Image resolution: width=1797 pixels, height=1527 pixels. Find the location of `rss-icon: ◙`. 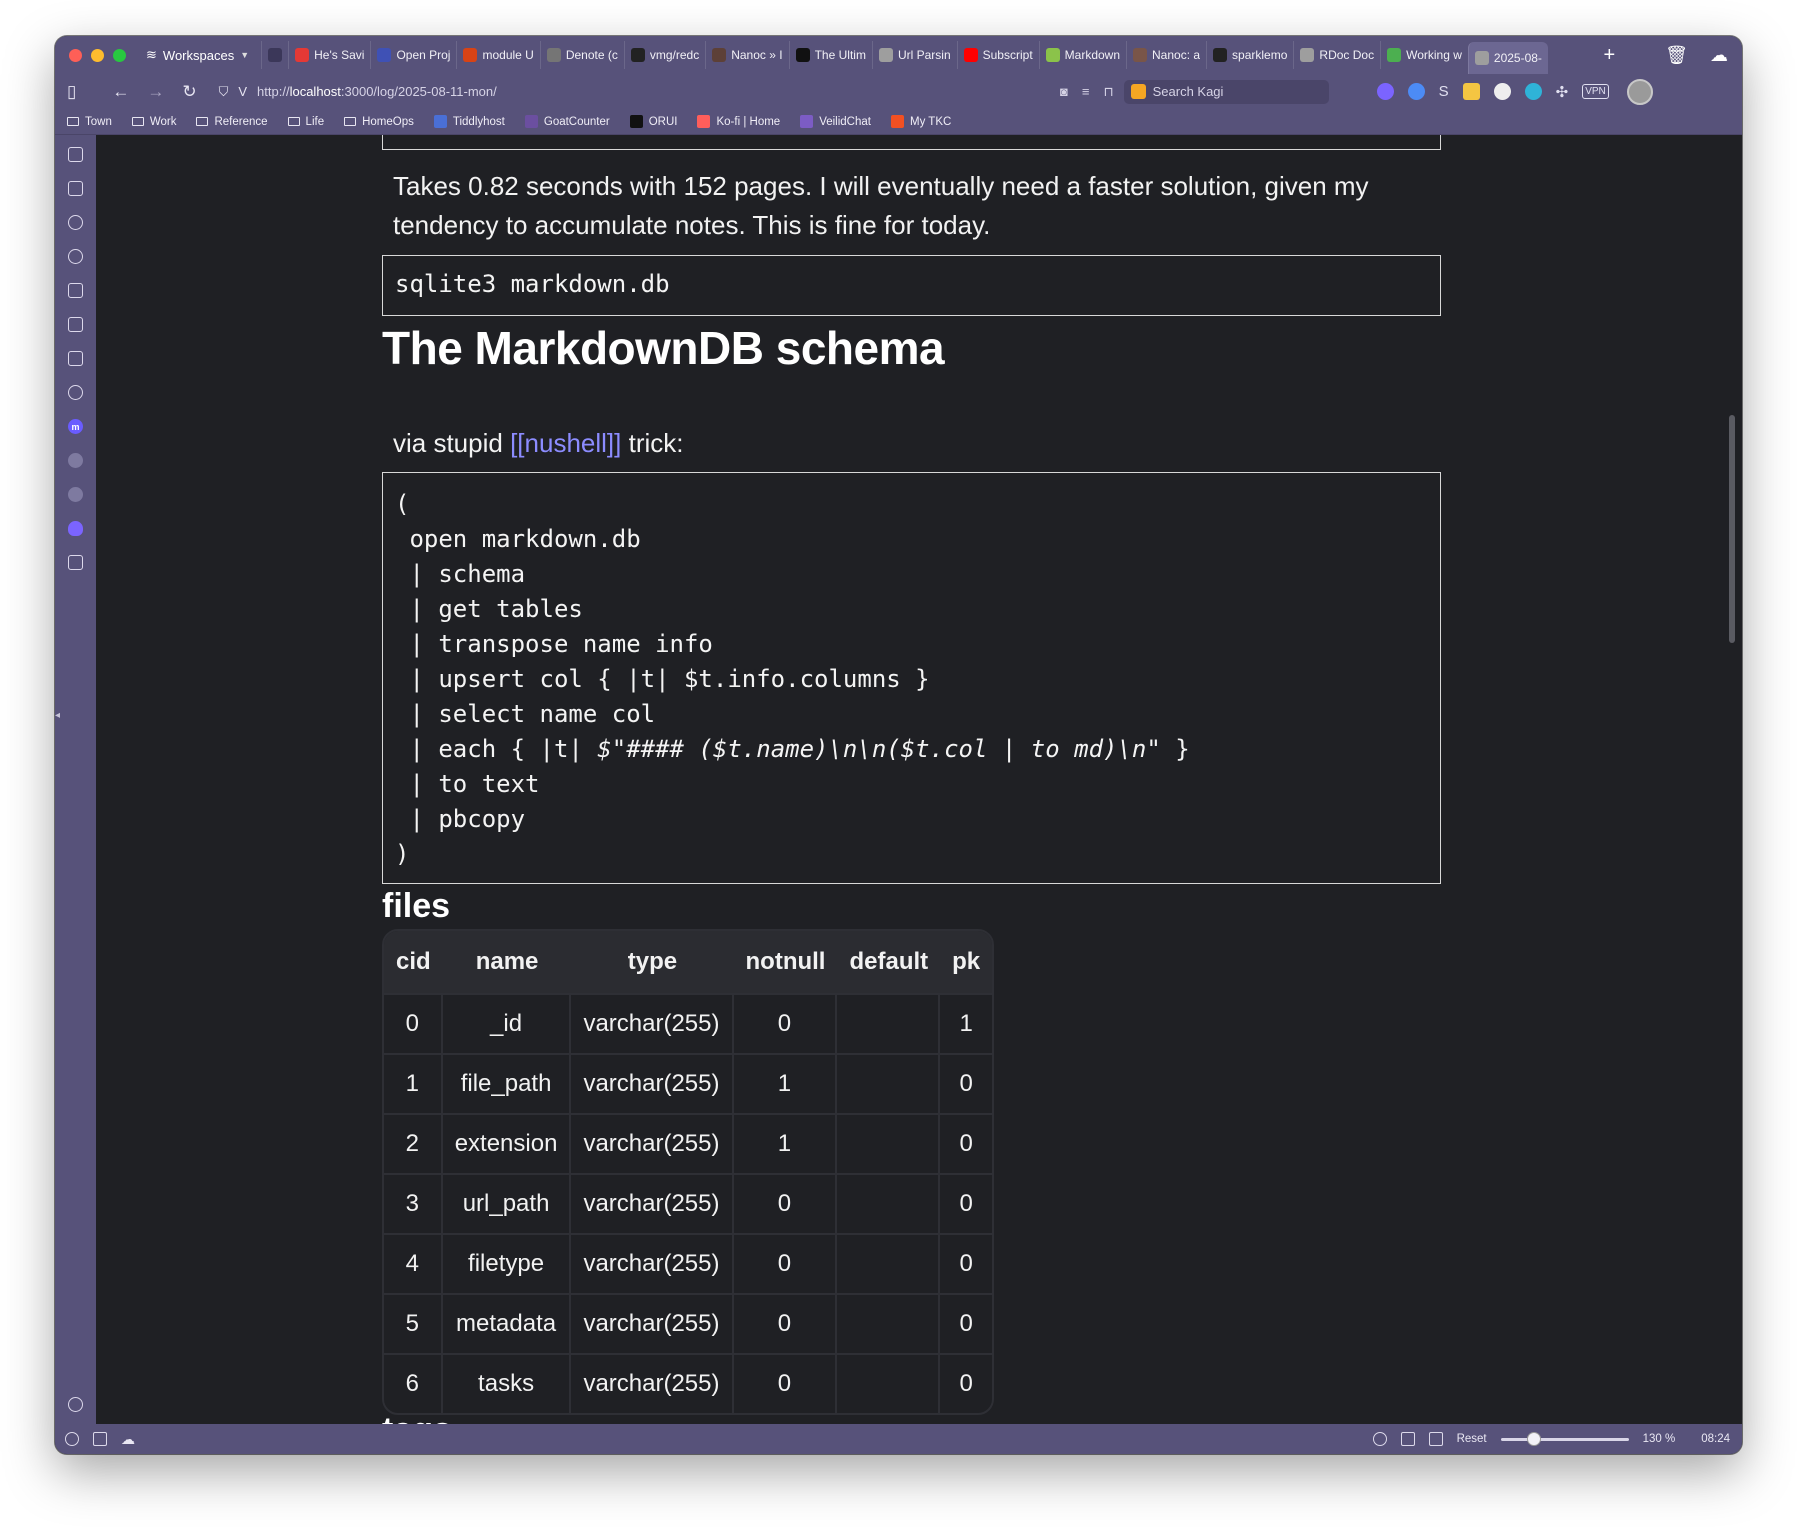

rss-icon: ◙ is located at coordinates (1064, 92).